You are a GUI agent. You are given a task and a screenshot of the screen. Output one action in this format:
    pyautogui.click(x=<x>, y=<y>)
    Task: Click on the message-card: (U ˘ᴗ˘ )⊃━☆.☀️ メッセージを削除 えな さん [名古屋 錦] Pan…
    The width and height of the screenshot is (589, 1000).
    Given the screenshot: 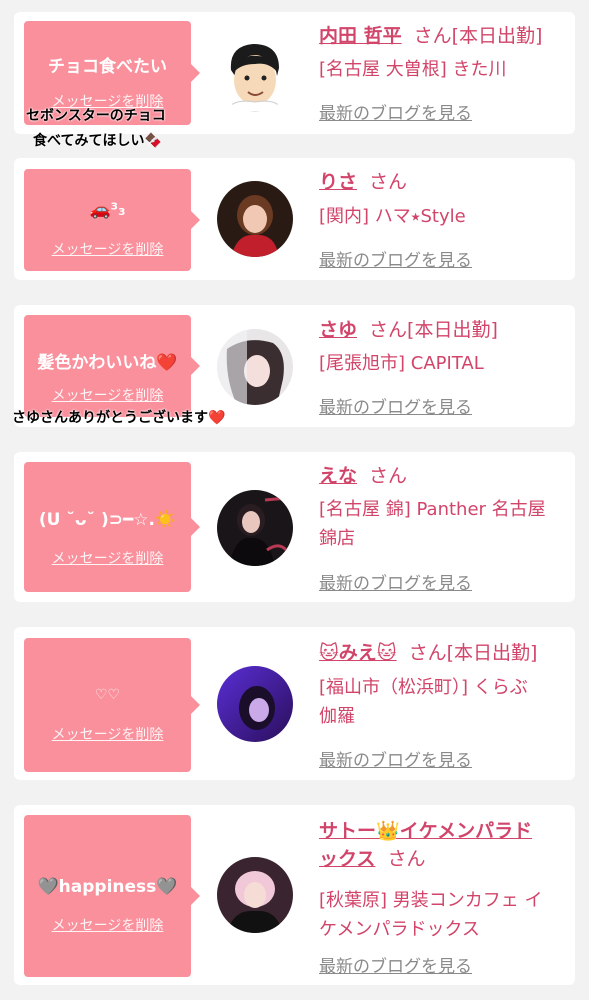 What is the action you would take?
    pyautogui.click(x=294, y=527)
    